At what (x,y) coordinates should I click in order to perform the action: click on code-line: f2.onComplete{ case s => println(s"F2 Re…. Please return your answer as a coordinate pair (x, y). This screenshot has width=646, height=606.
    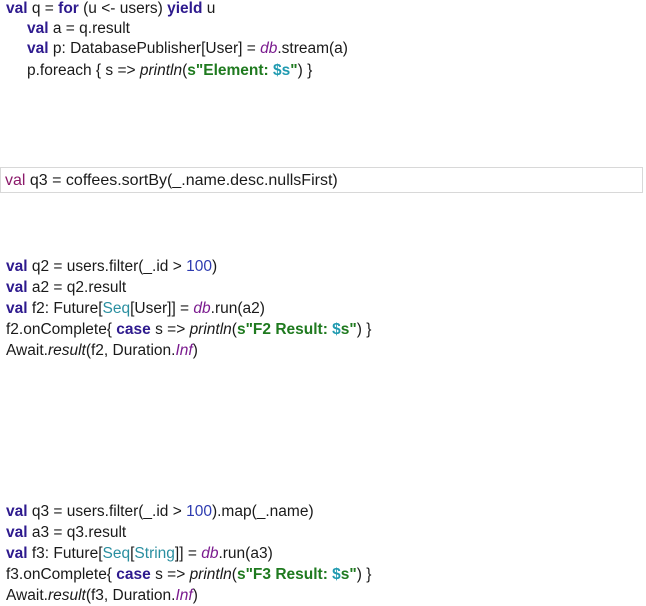
    Looking at the image, I should click on (189, 329).